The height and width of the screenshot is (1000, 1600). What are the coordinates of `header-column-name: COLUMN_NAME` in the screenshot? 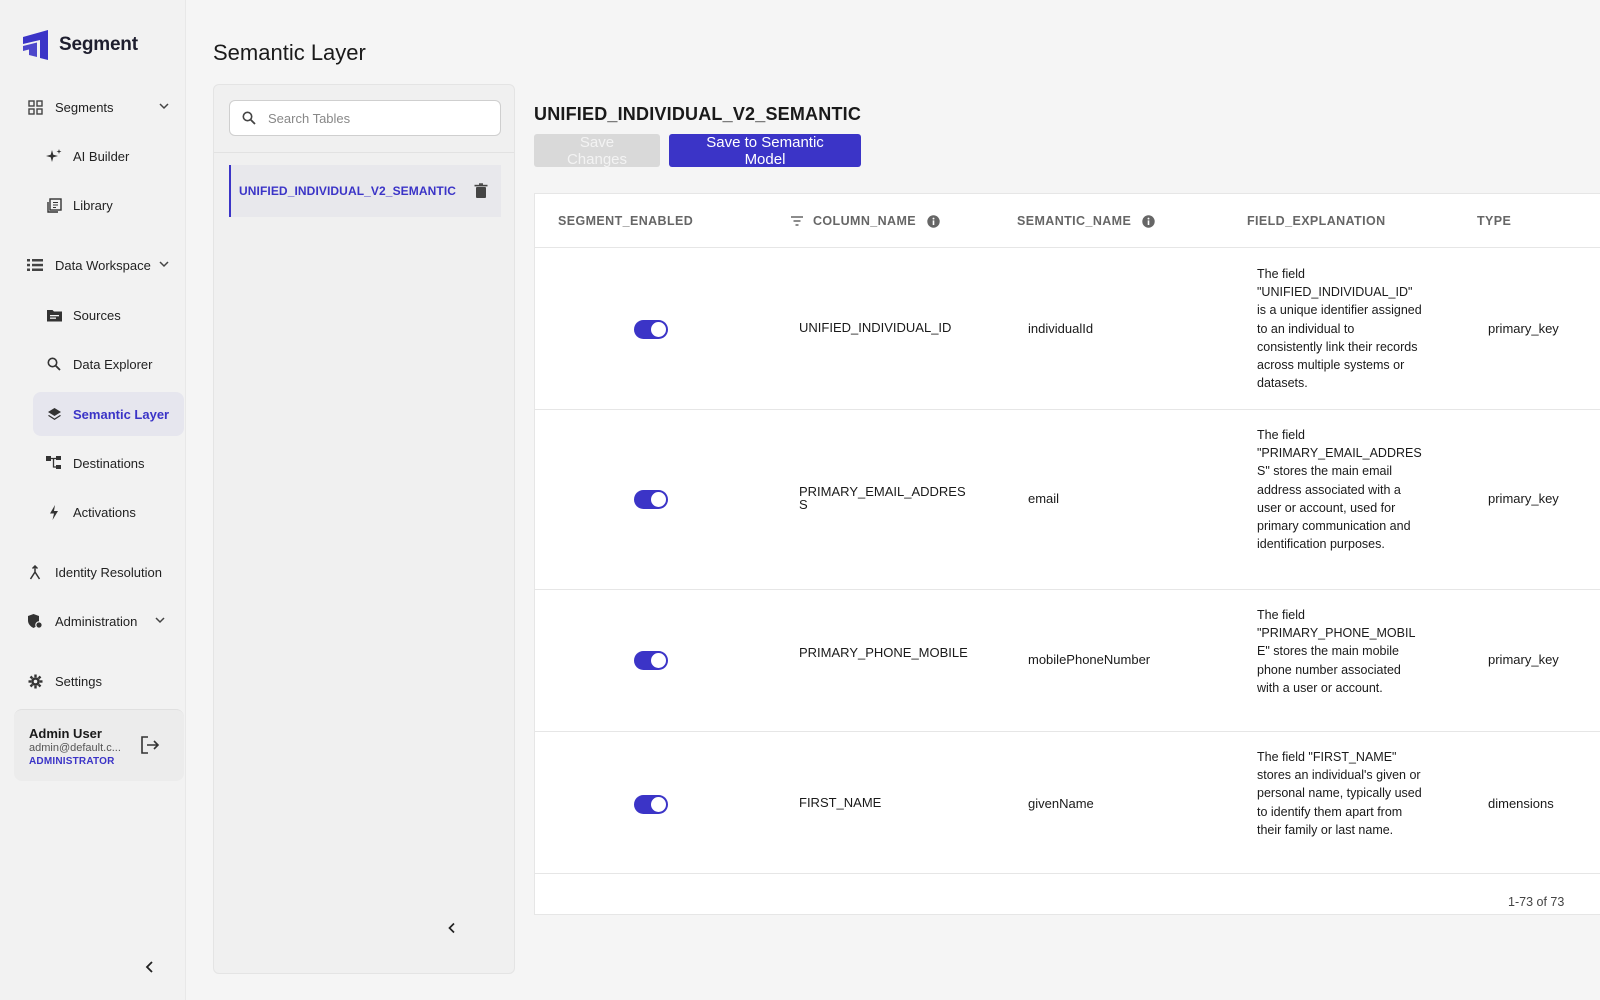 It's located at (865, 221).